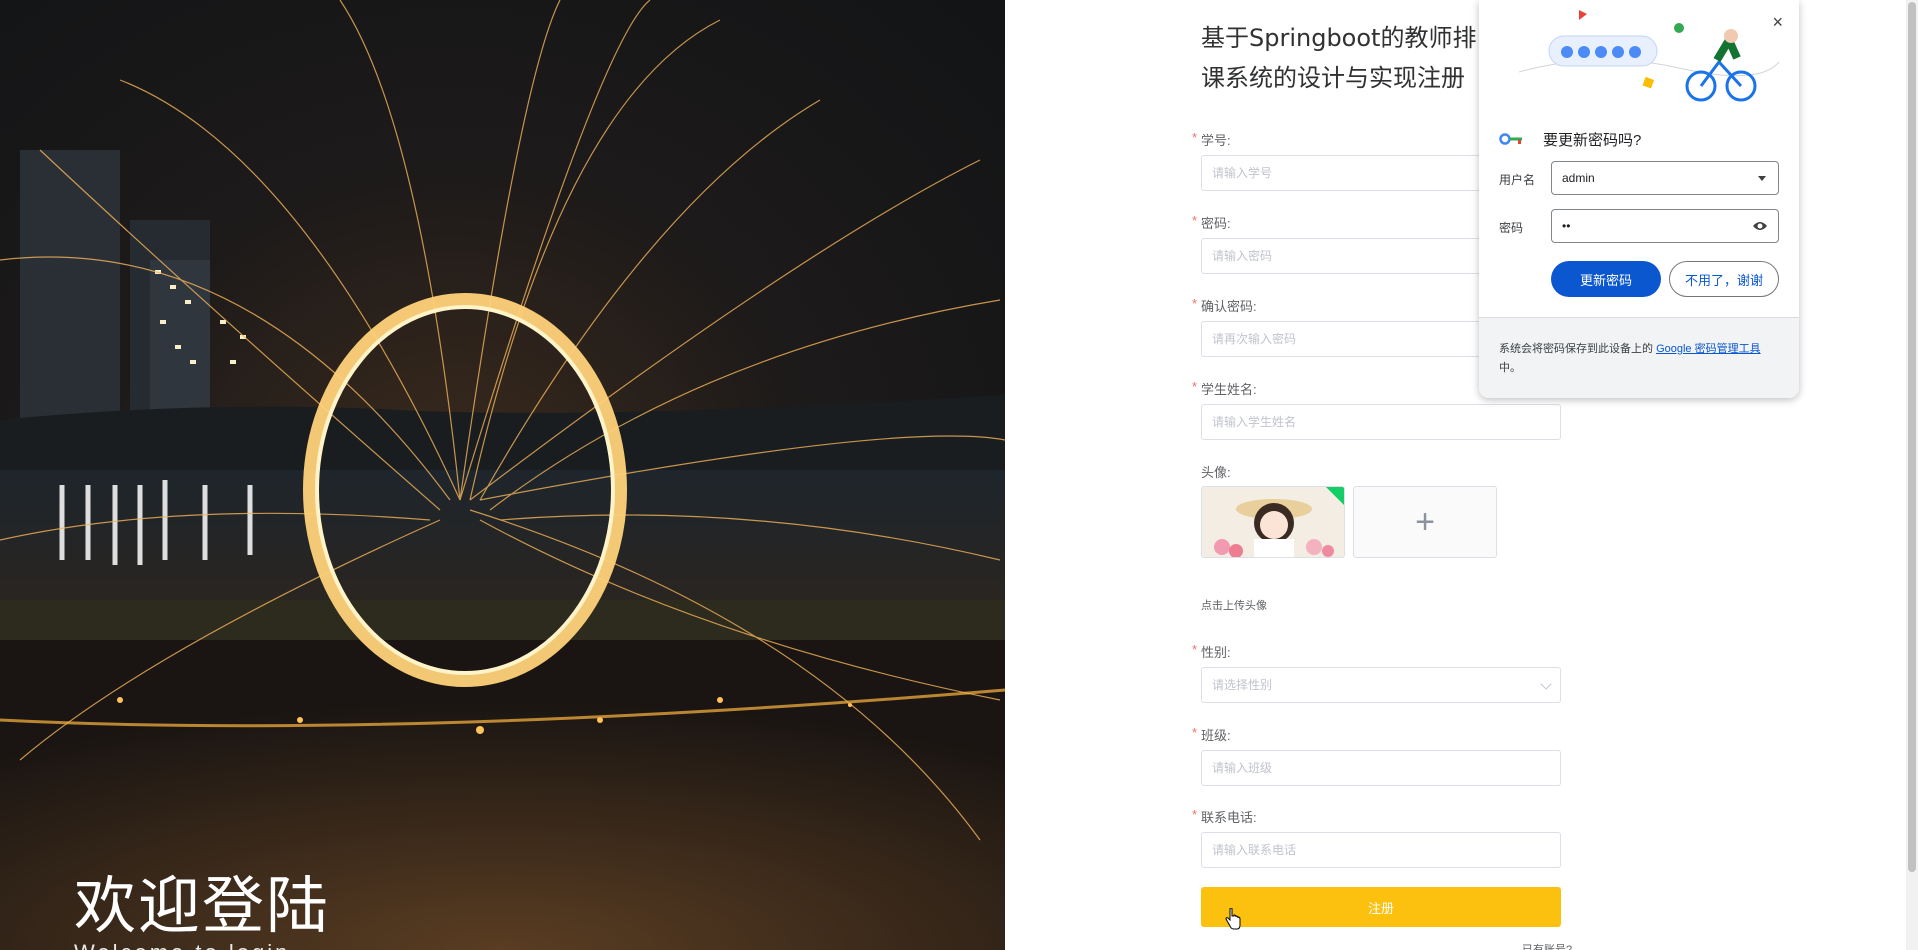 The height and width of the screenshot is (950, 1918). What do you see at coordinates (1381, 685) in the screenshot?
I see `gender-select: 请选择性别` at bounding box center [1381, 685].